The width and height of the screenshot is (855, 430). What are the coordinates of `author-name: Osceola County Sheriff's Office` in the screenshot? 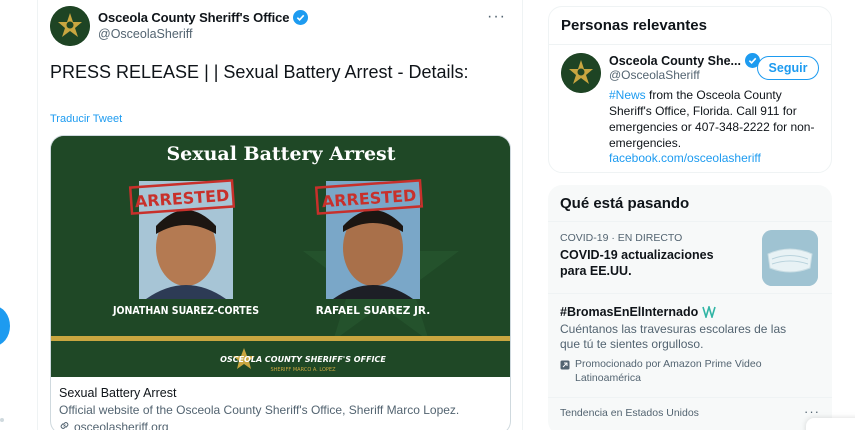 It's located at (194, 17).